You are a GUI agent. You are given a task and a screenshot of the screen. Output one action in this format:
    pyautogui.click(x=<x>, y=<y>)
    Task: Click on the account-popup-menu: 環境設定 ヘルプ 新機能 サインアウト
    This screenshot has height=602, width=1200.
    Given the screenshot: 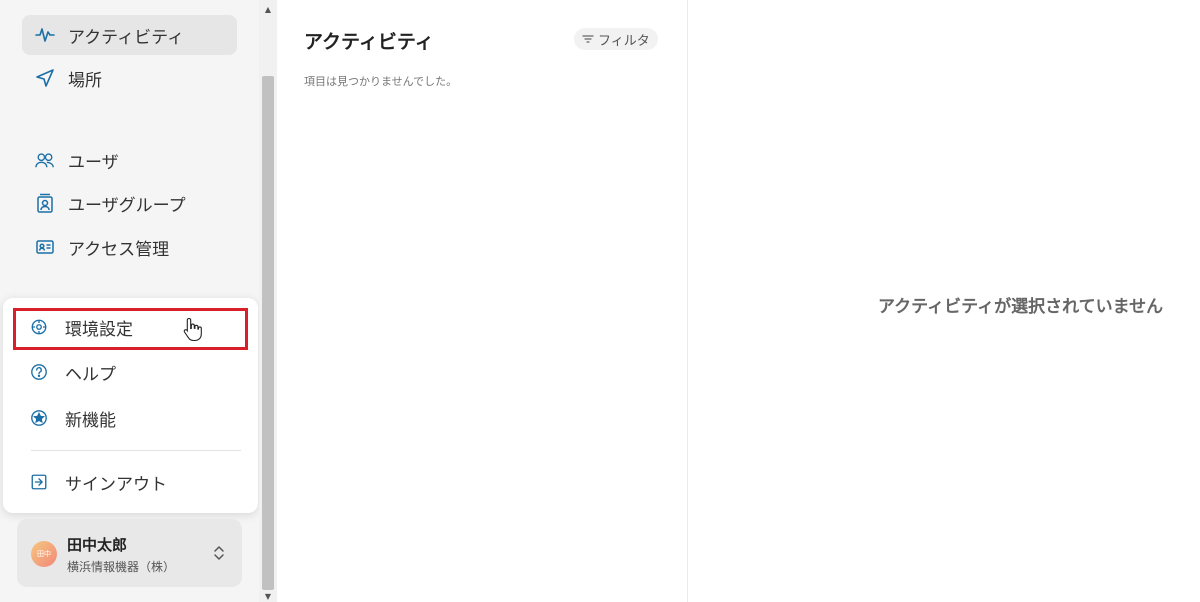 What is the action you would take?
    pyautogui.click(x=130, y=405)
    